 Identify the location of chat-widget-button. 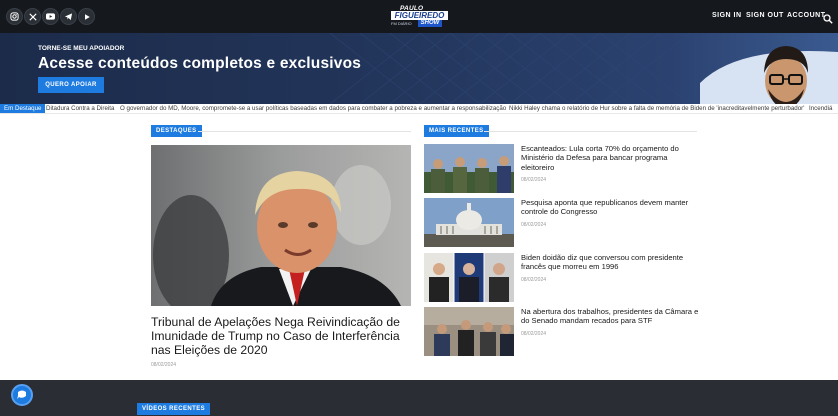
(22, 395).